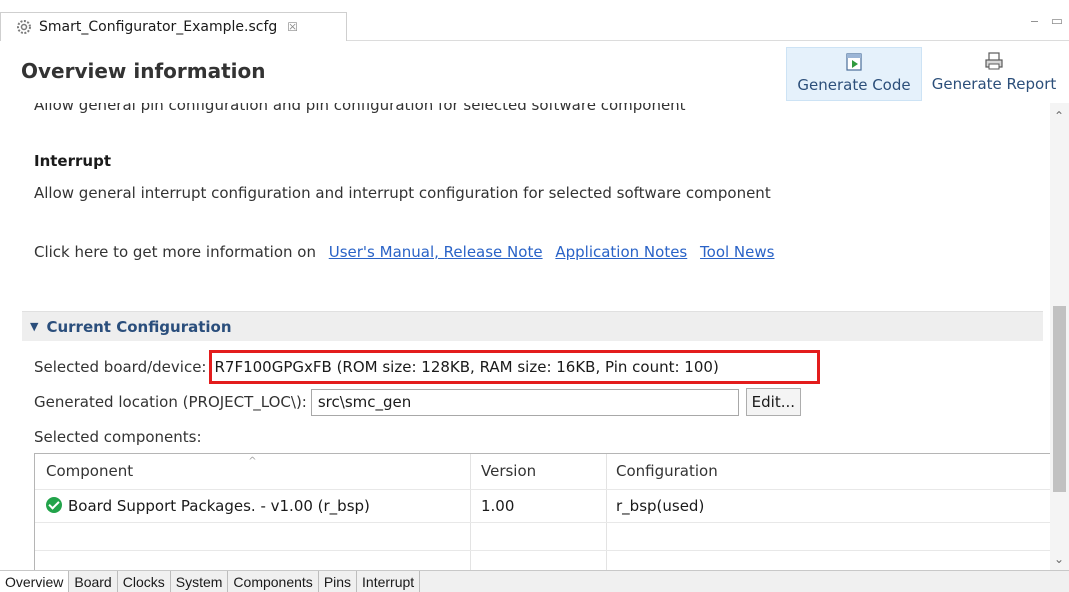  I want to click on scroll-down-icon: ⌄, so click(1059, 559).